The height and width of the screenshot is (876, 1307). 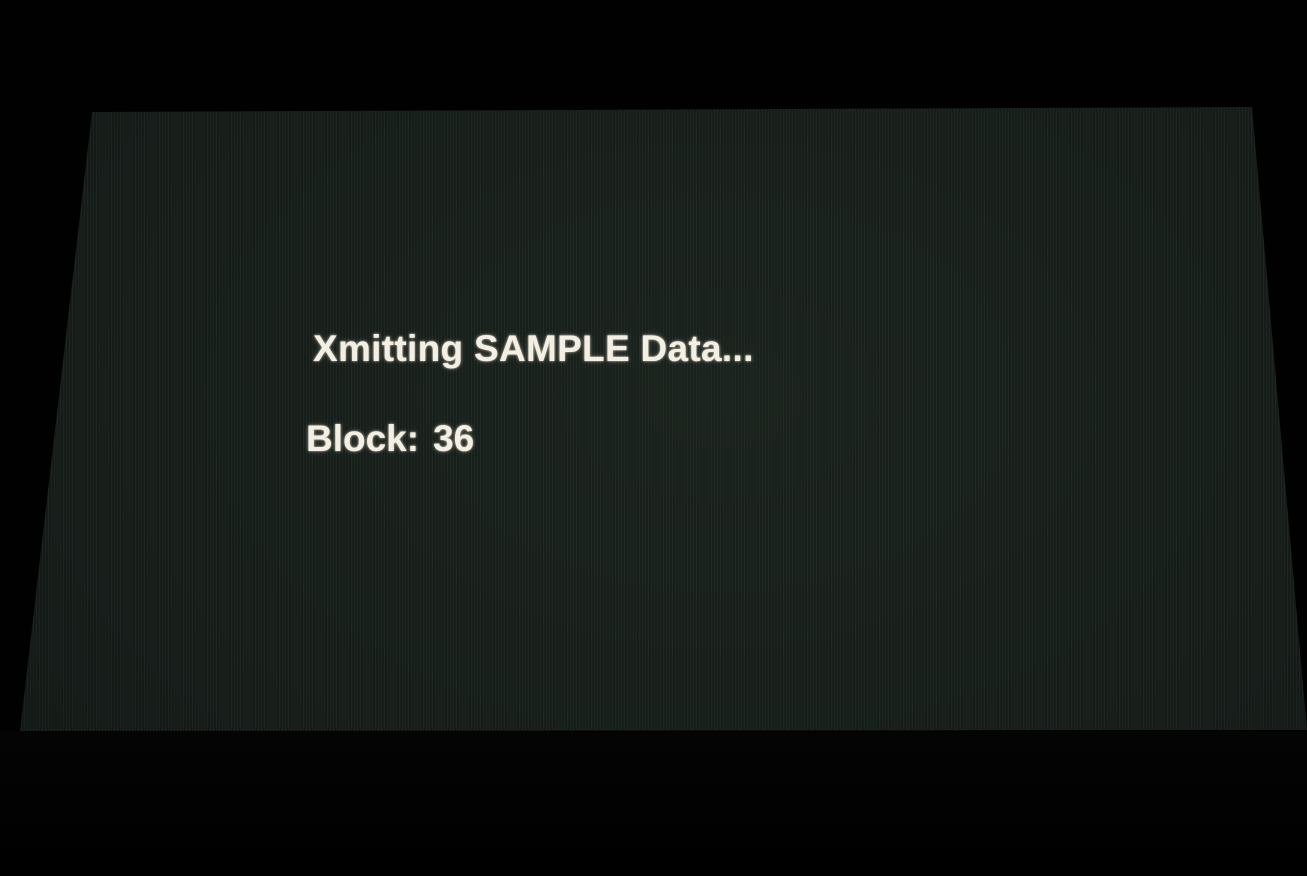 I want to click on block-label: Block:, so click(x=363, y=438).